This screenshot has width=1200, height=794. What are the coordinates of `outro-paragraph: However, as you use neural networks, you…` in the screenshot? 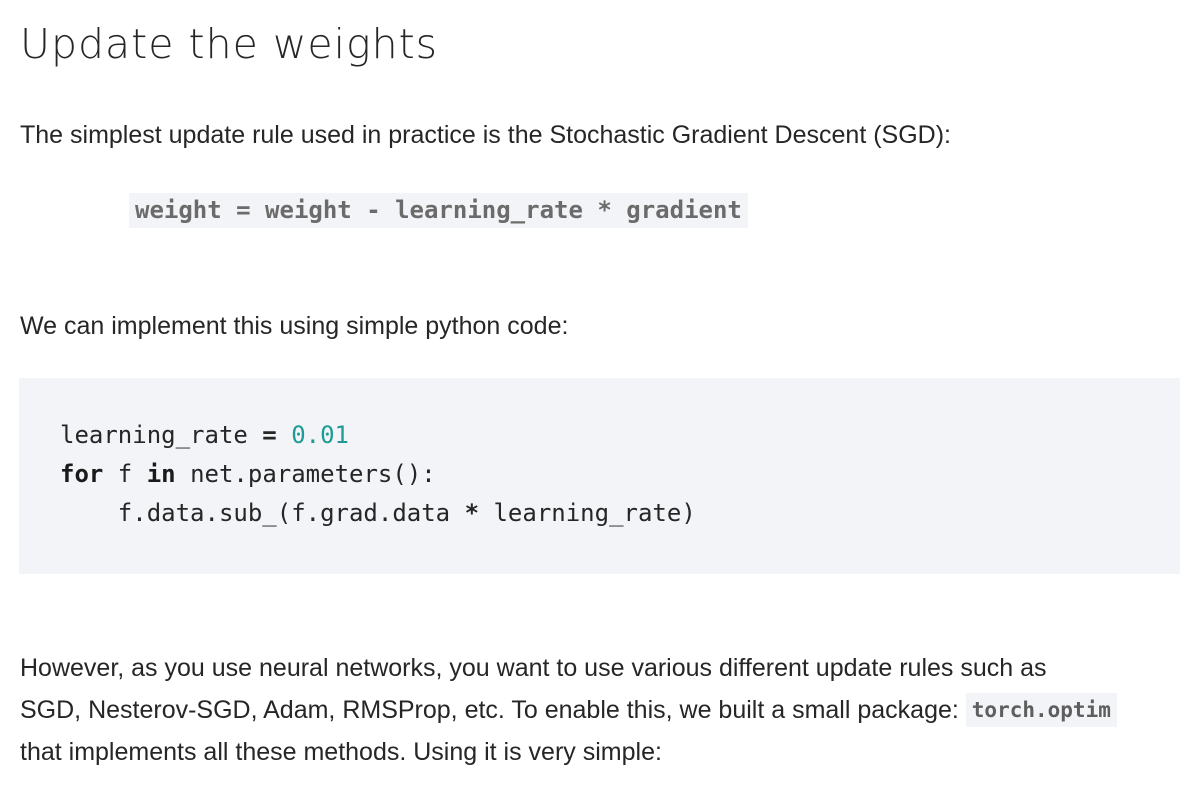 It's located at (568, 710).